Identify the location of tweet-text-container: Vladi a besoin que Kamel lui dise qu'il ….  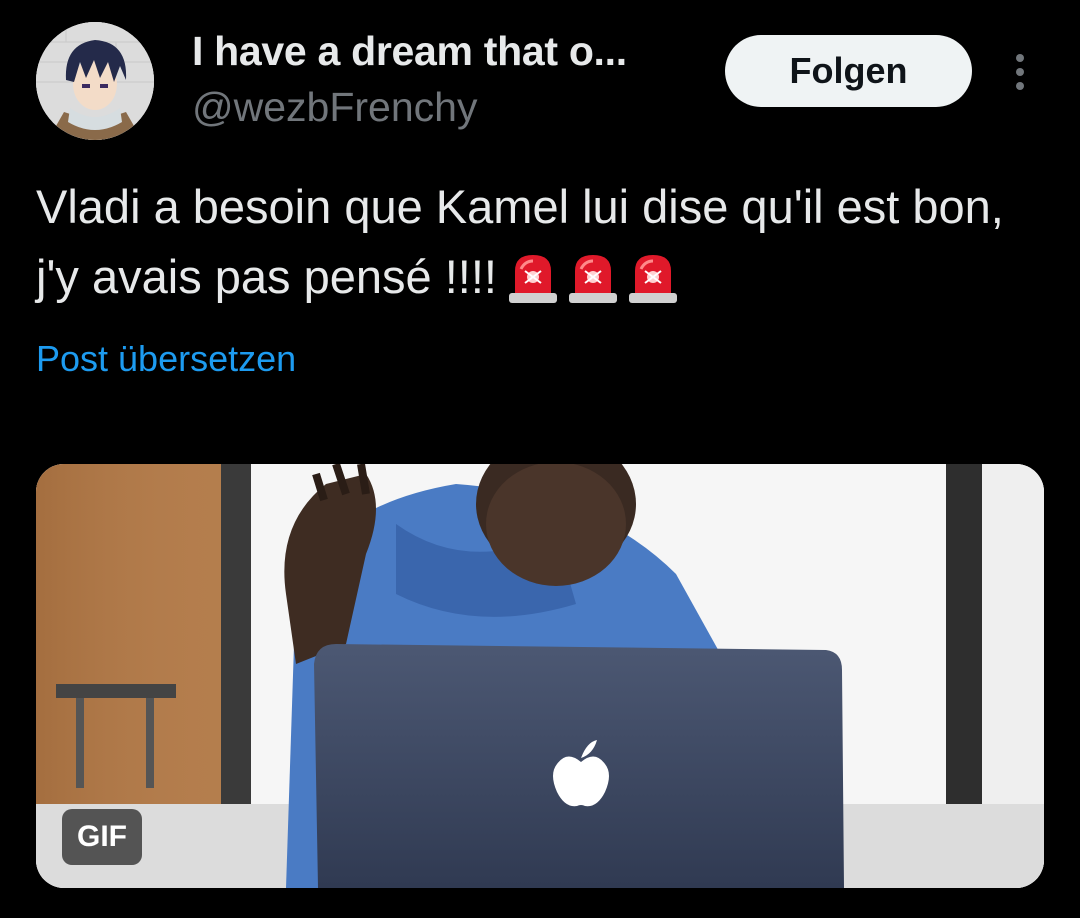
(536, 242).